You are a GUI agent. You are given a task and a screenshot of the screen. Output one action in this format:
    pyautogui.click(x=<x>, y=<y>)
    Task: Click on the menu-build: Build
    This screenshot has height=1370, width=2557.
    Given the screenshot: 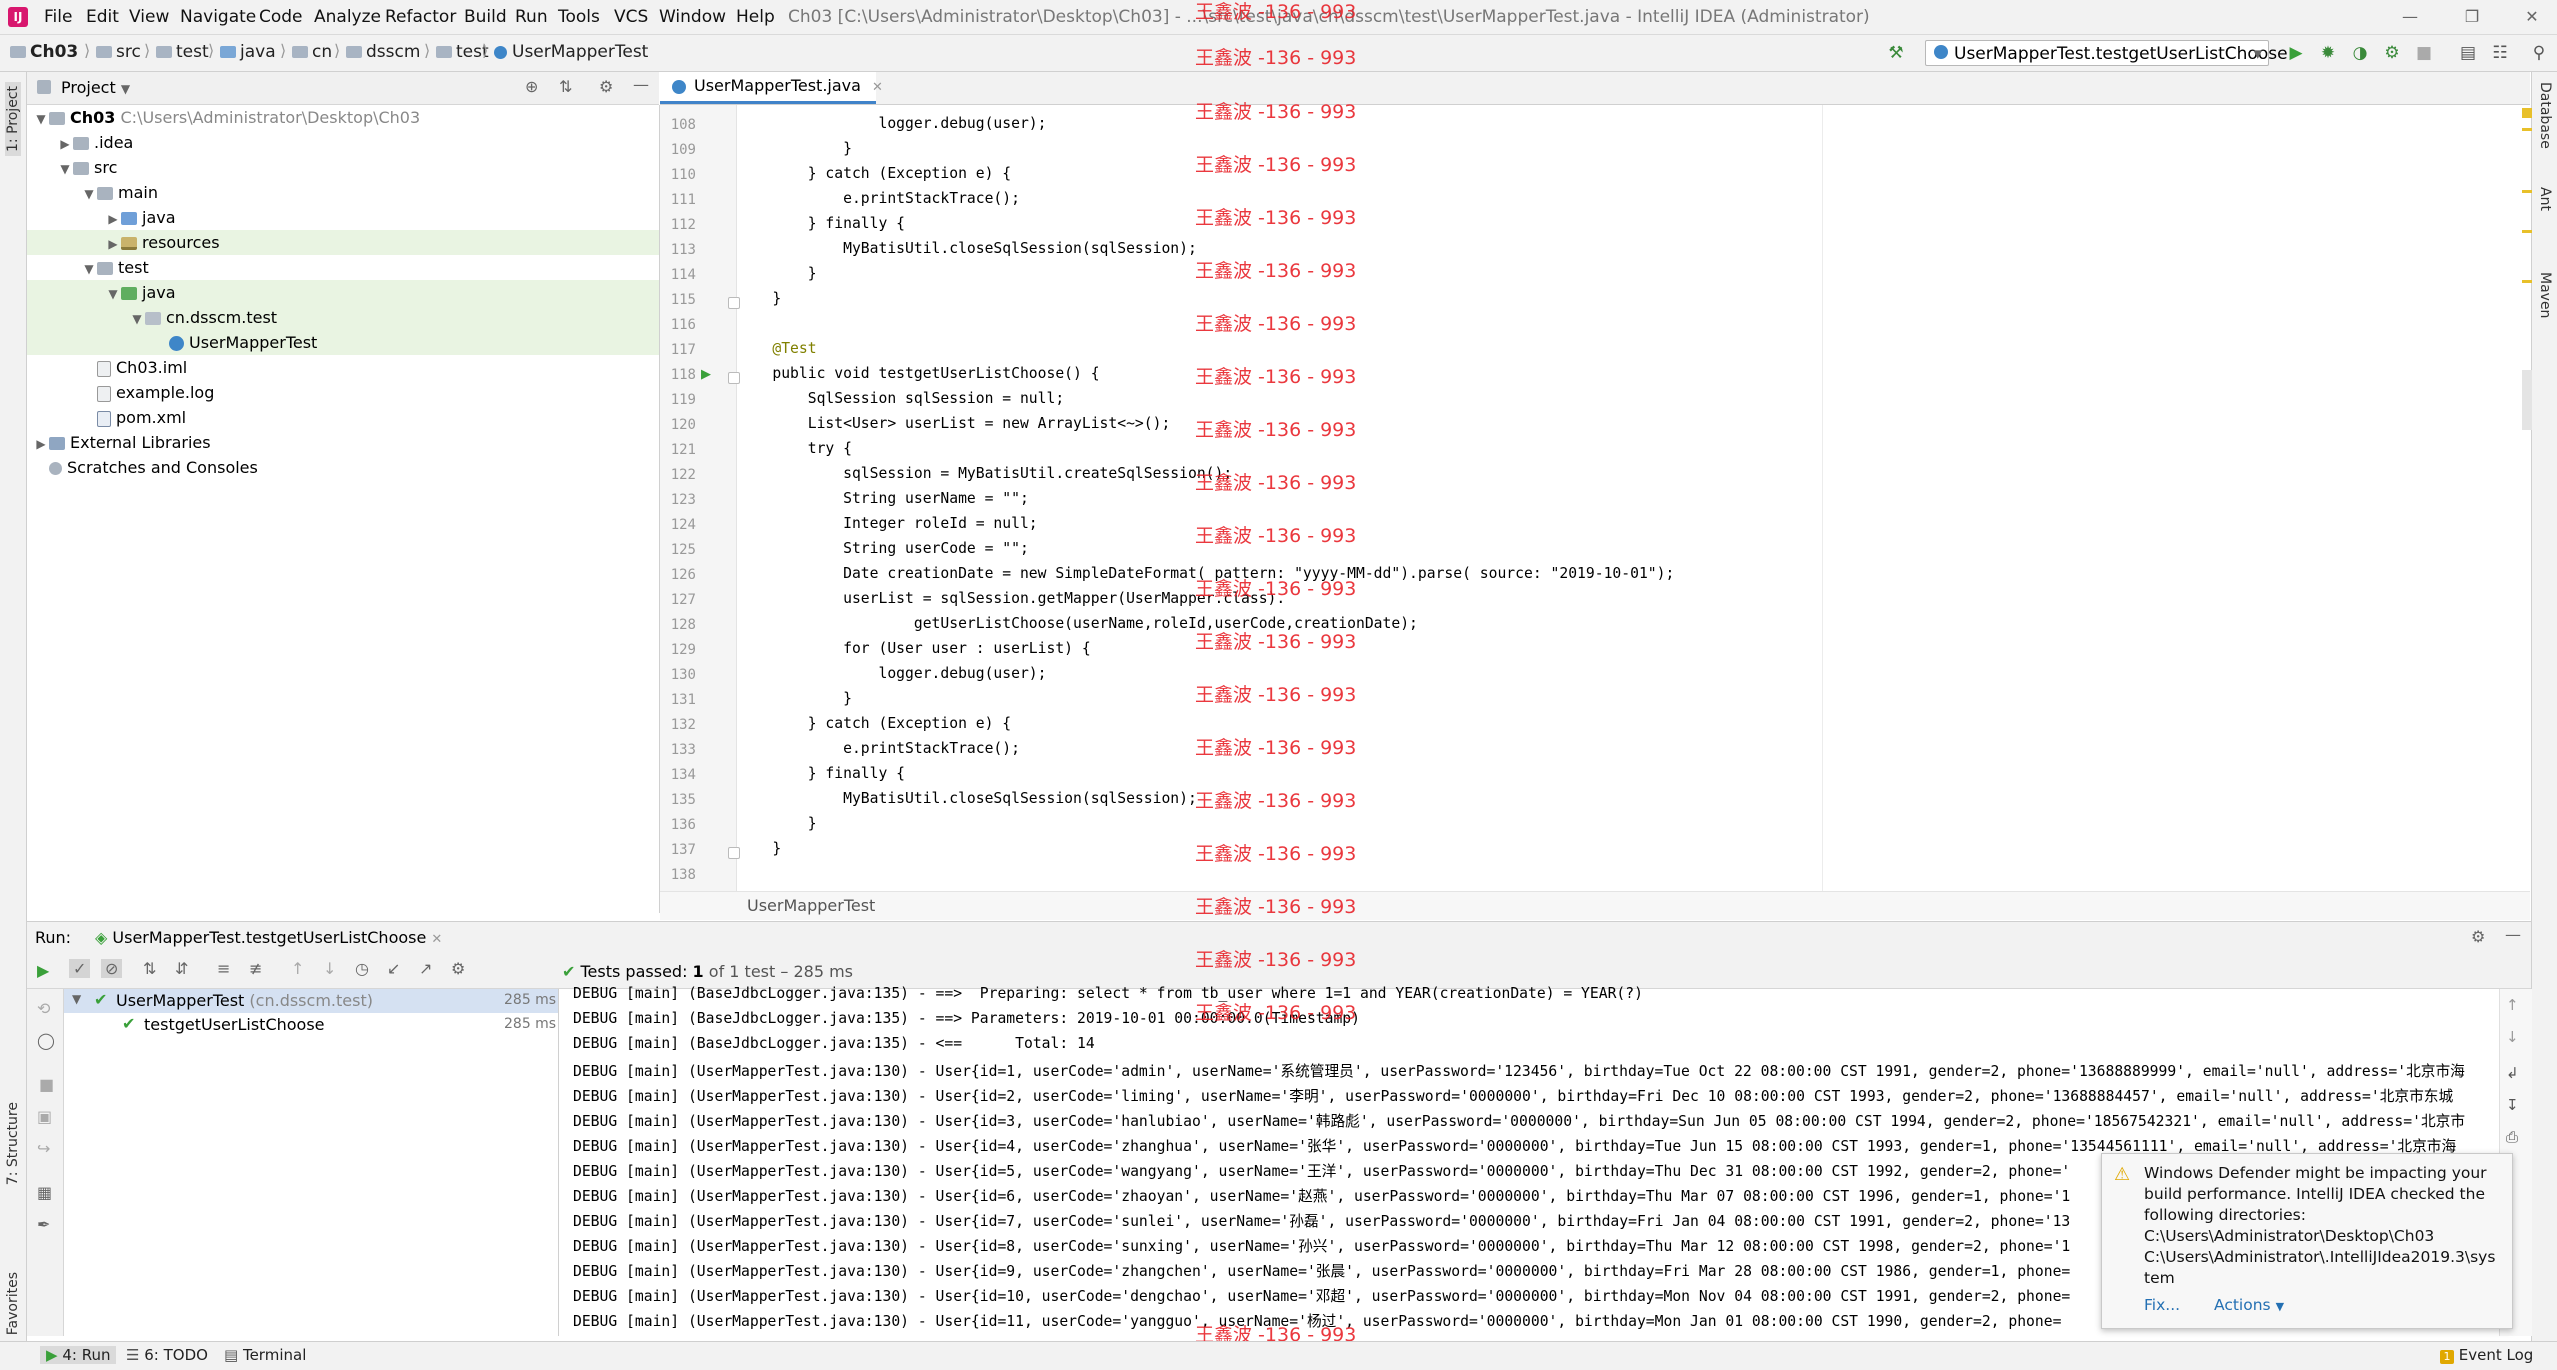 What is the action you would take?
    pyautogui.click(x=485, y=17)
    